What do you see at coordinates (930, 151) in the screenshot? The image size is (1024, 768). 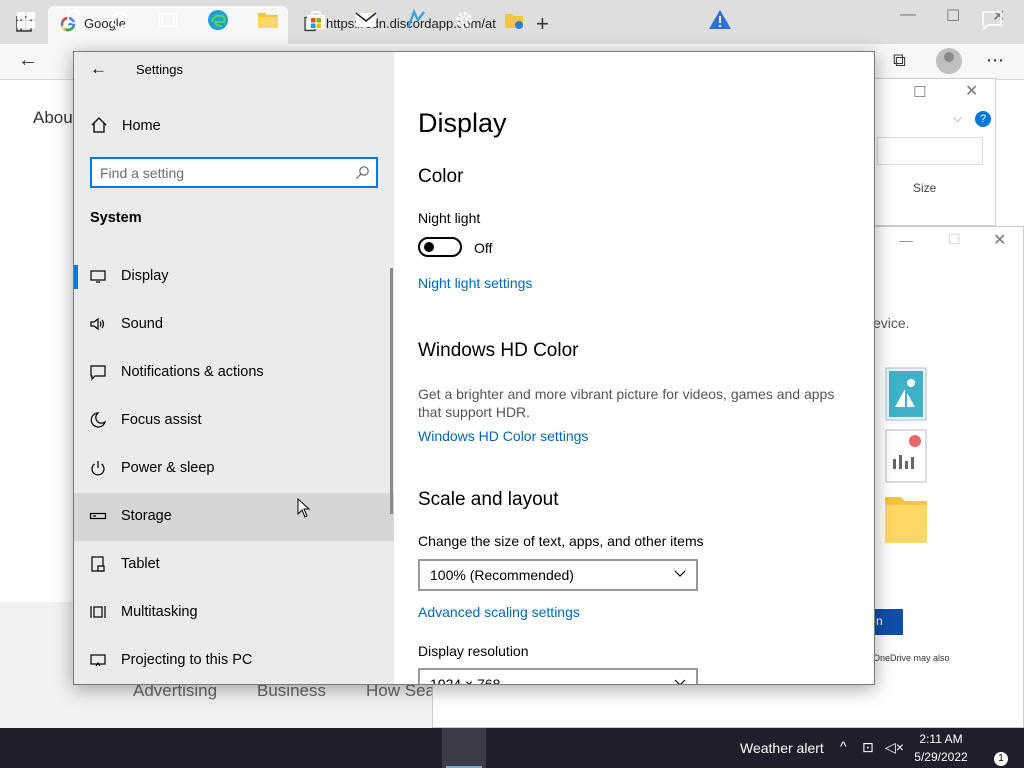 I see `search-field` at bounding box center [930, 151].